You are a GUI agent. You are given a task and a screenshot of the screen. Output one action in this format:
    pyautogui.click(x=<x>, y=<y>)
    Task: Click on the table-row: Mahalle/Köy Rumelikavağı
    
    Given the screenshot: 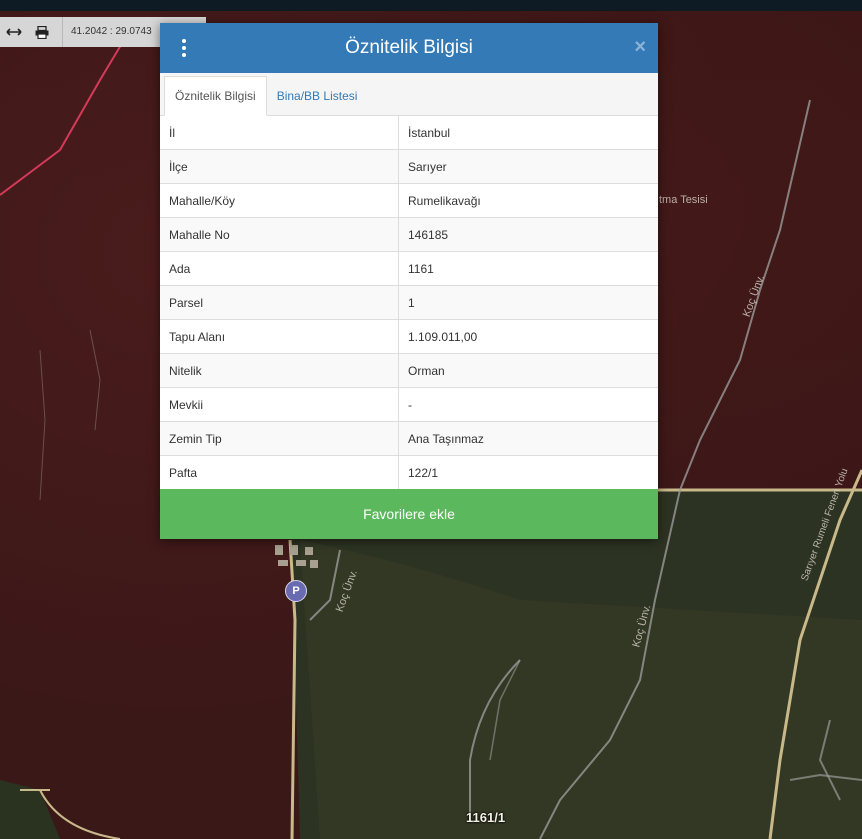 What is the action you would take?
    pyautogui.click(x=409, y=200)
    